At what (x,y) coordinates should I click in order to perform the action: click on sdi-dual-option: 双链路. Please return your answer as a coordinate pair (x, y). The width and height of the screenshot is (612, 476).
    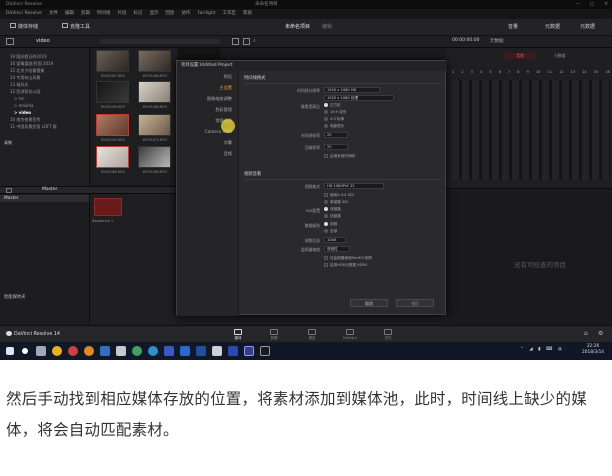
    Looking at the image, I should click on (332, 209).